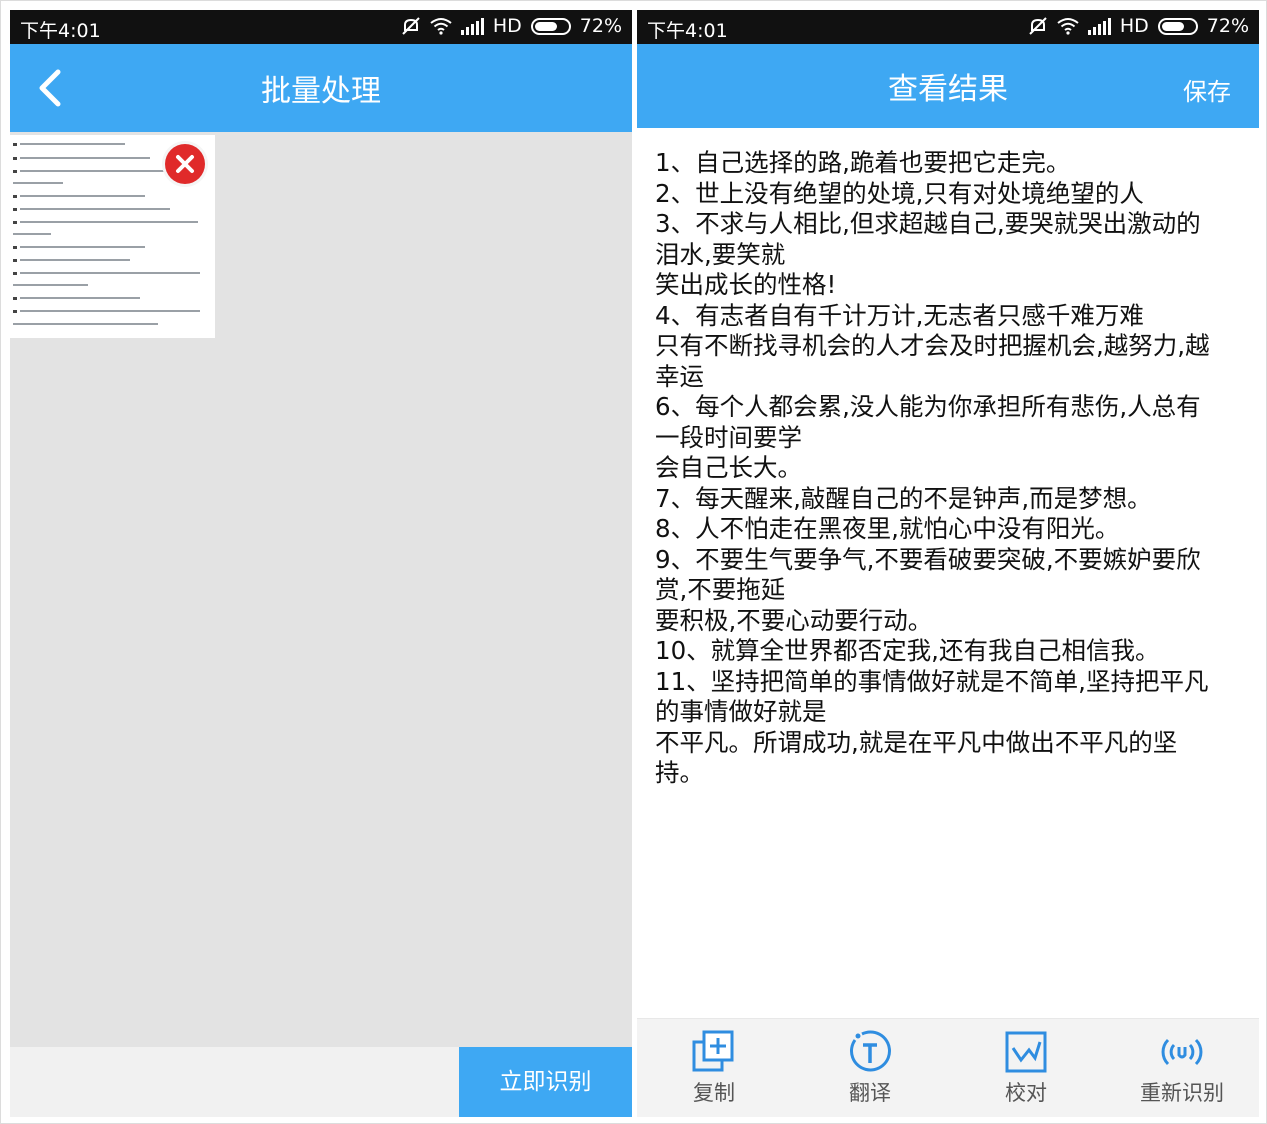 This screenshot has height=1124, width=1267. What do you see at coordinates (948, 89) in the screenshot?
I see `page-title: 查看结果` at bounding box center [948, 89].